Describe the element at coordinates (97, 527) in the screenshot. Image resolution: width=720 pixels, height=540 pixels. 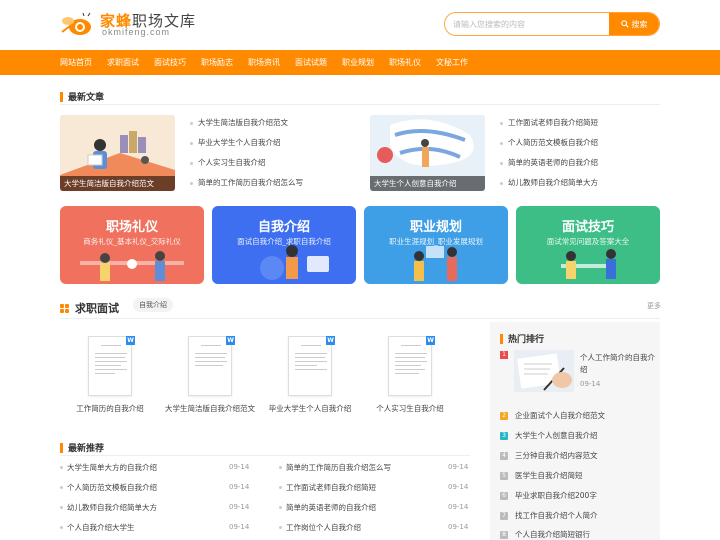
I see `list-item: 个人自我介绍大学生` at that location.